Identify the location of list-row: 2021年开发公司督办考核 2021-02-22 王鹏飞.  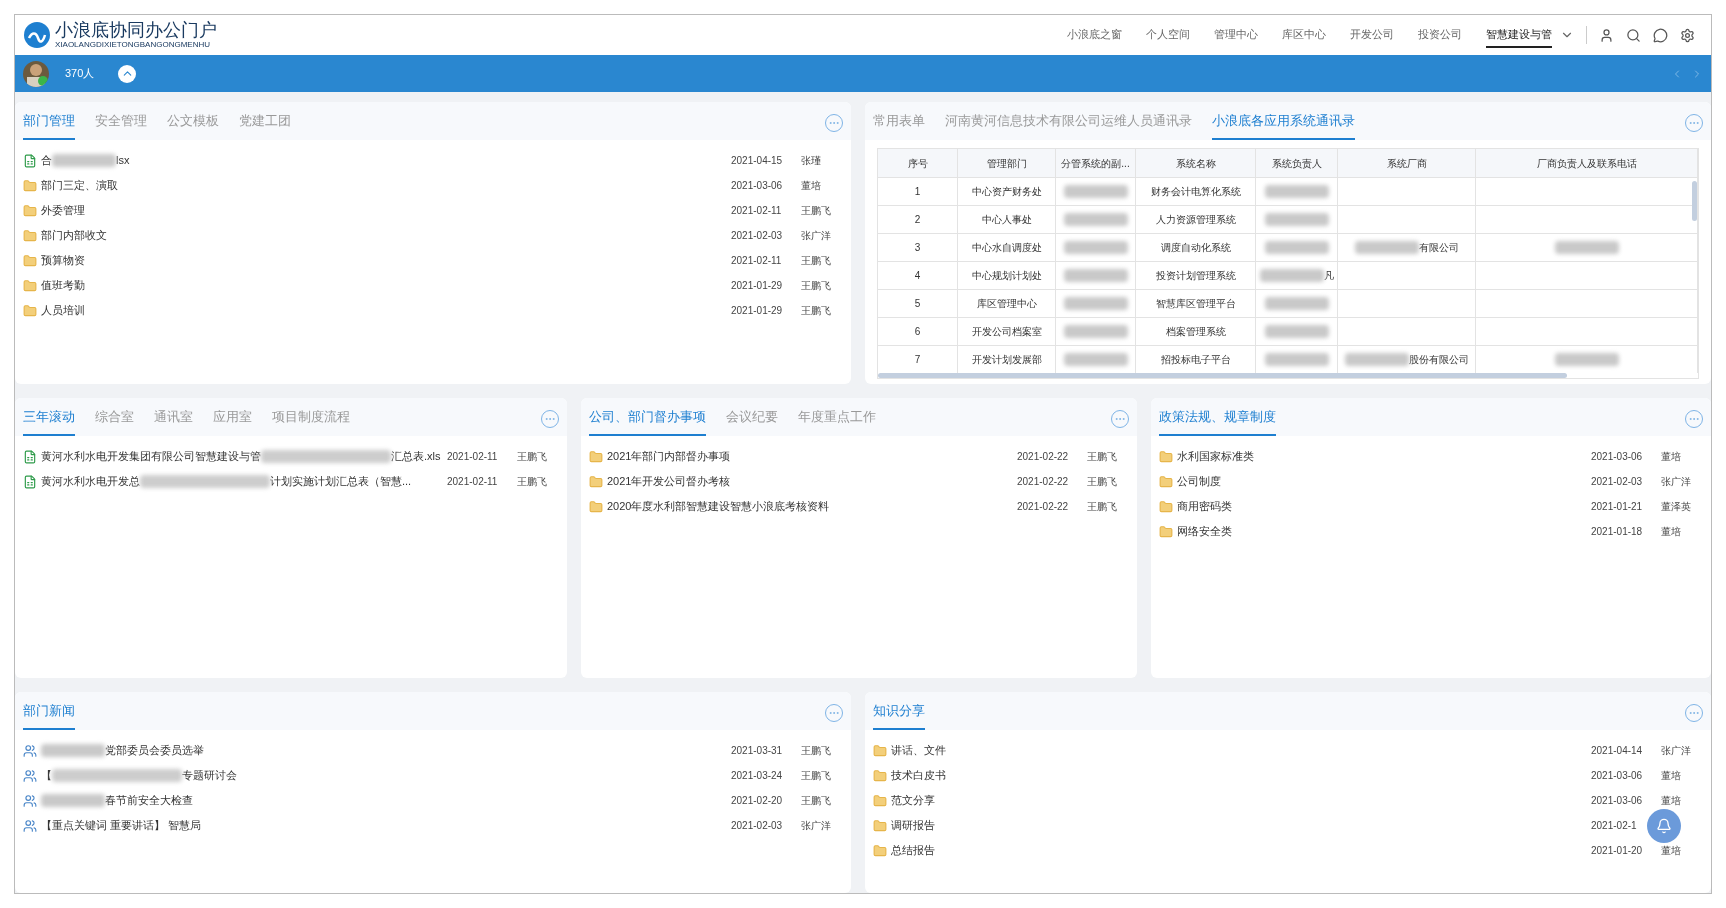
(859, 481).